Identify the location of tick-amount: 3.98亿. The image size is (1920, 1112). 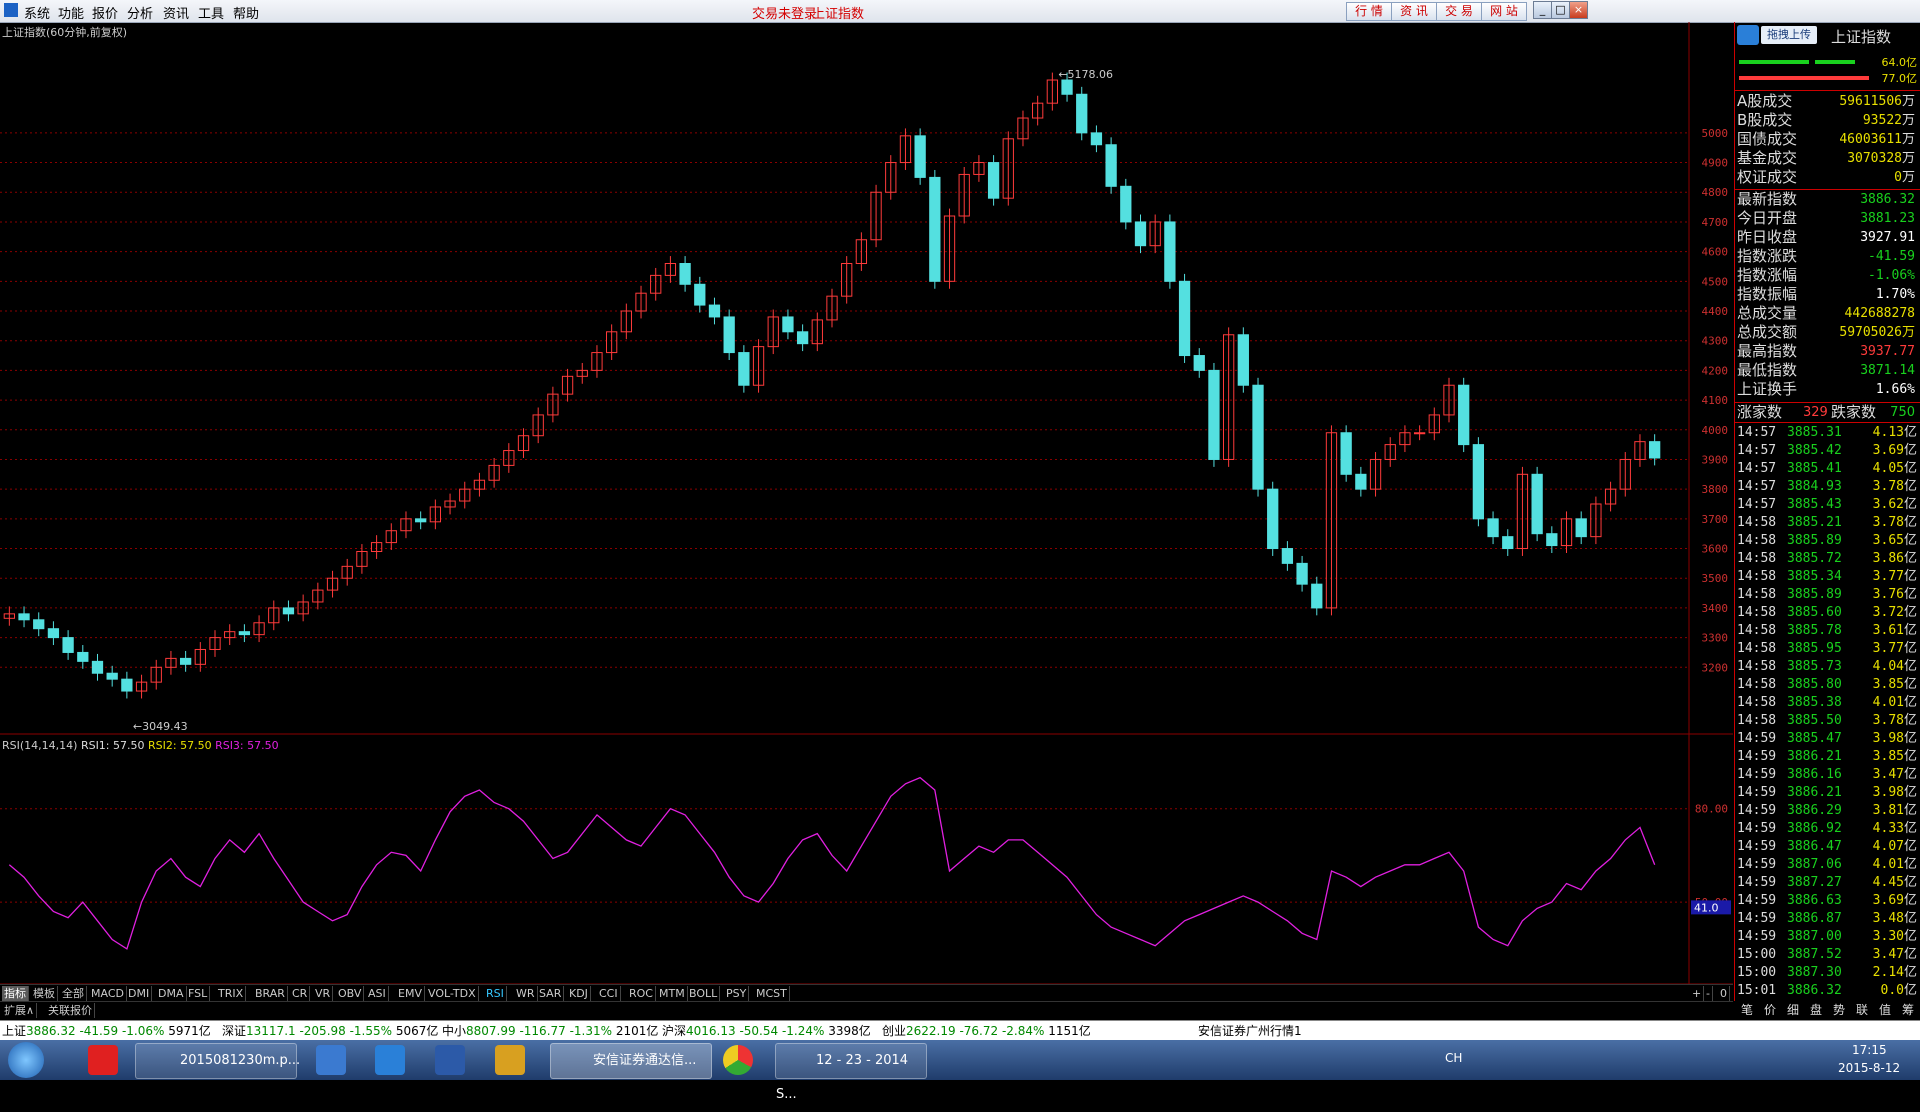
(1895, 793).